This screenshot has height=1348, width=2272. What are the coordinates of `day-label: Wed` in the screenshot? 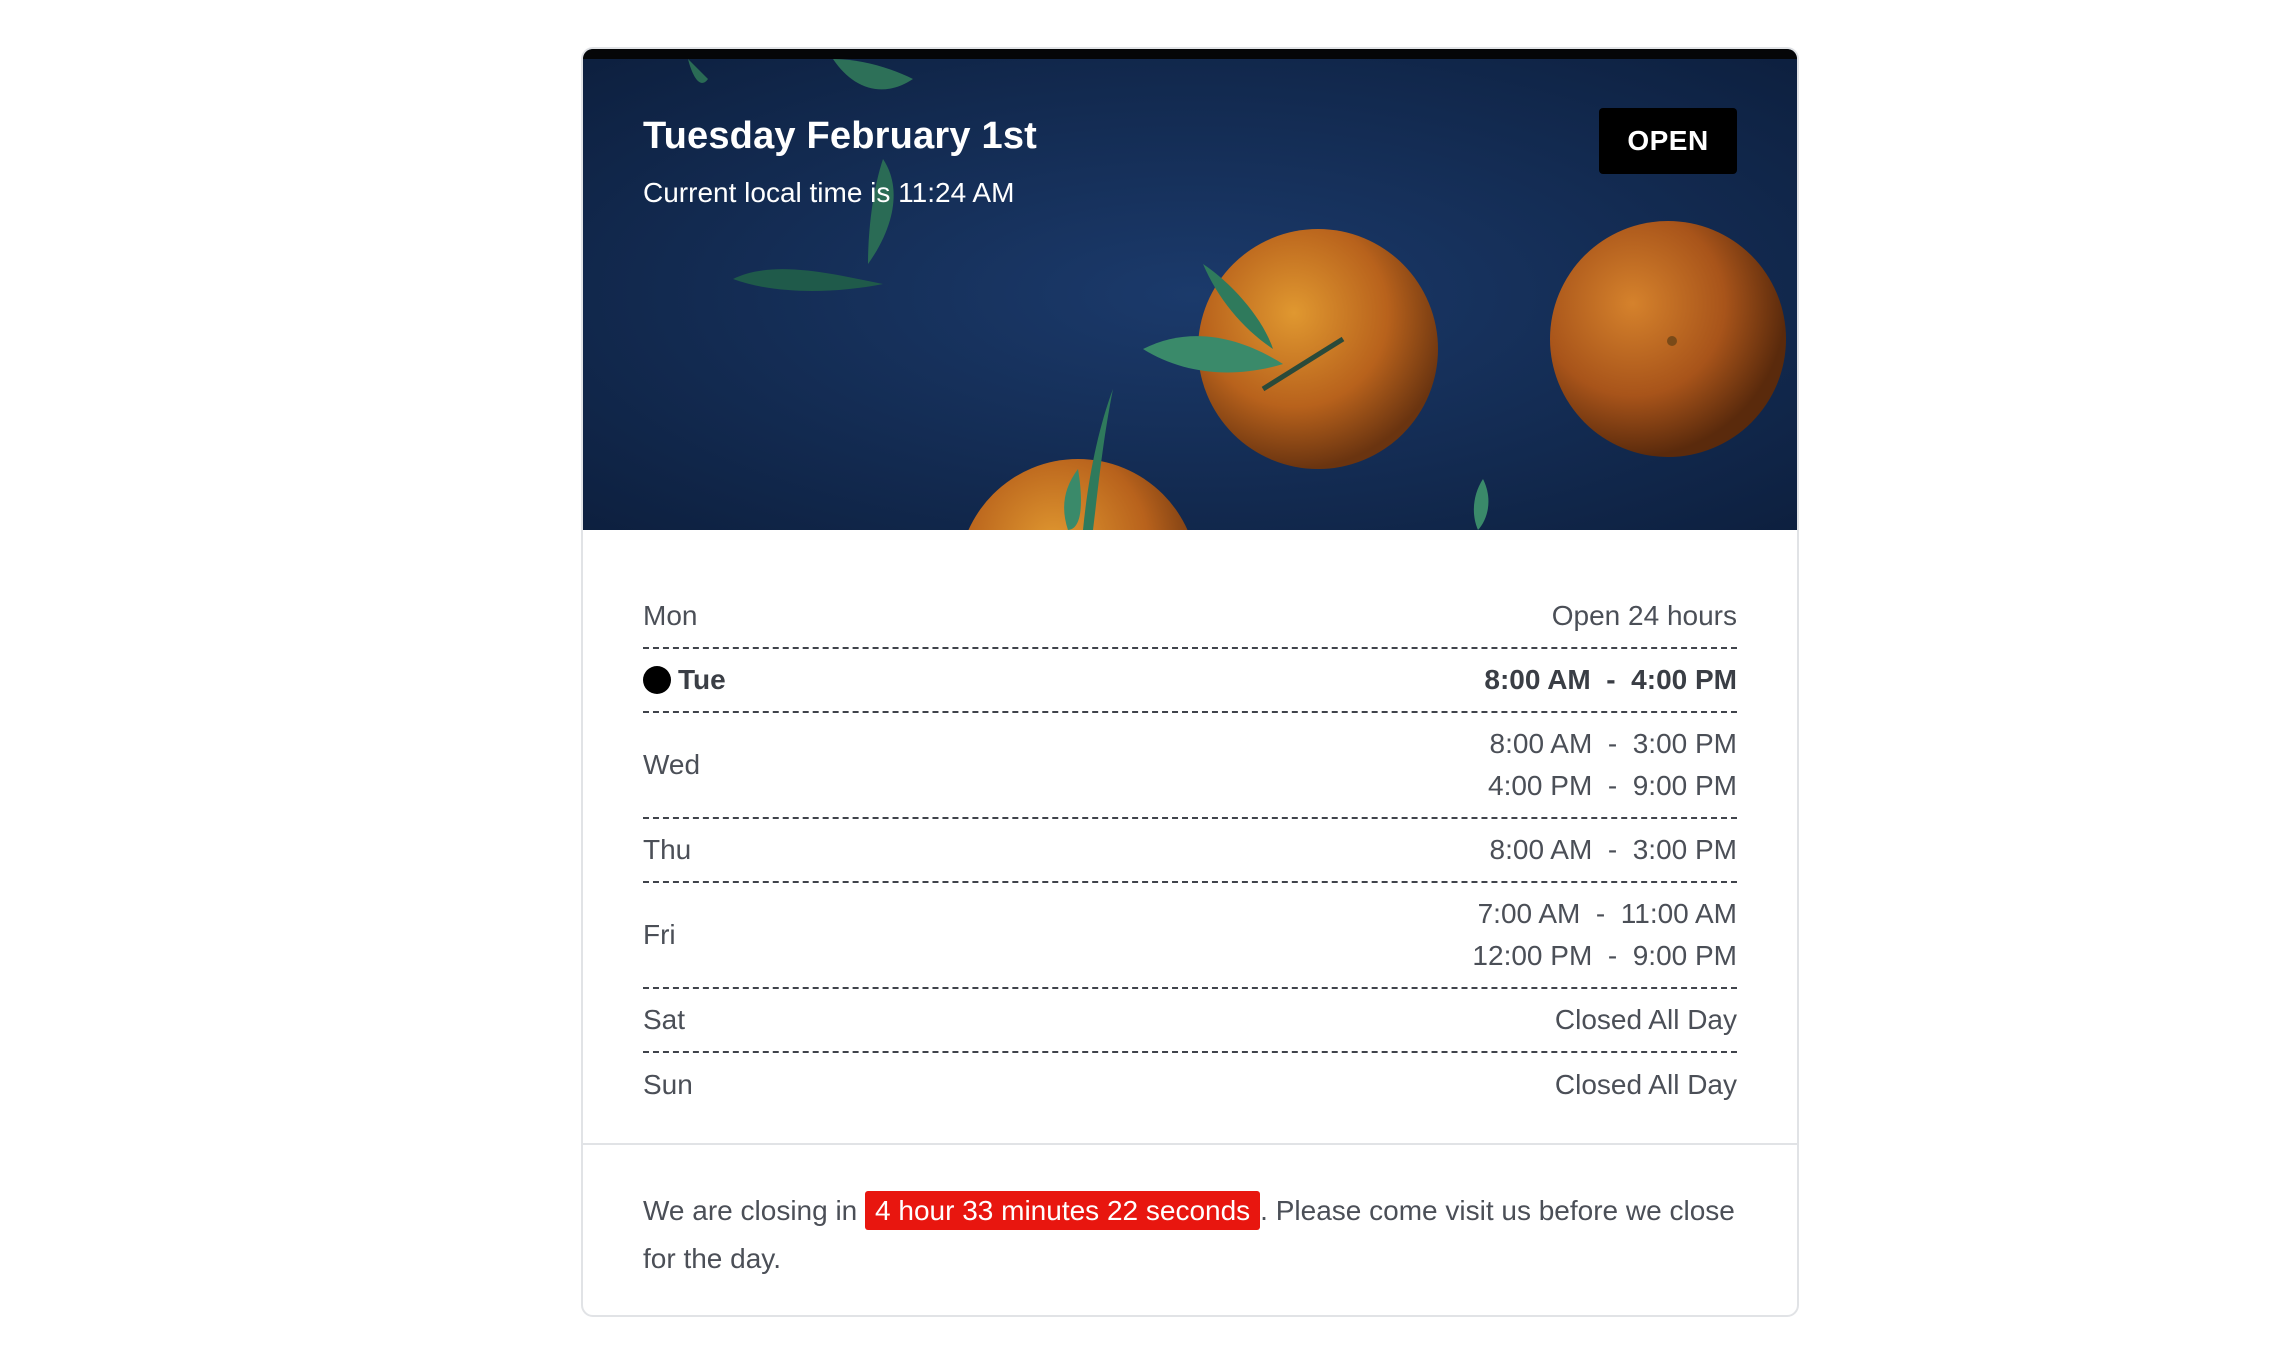 It's located at (672, 764).